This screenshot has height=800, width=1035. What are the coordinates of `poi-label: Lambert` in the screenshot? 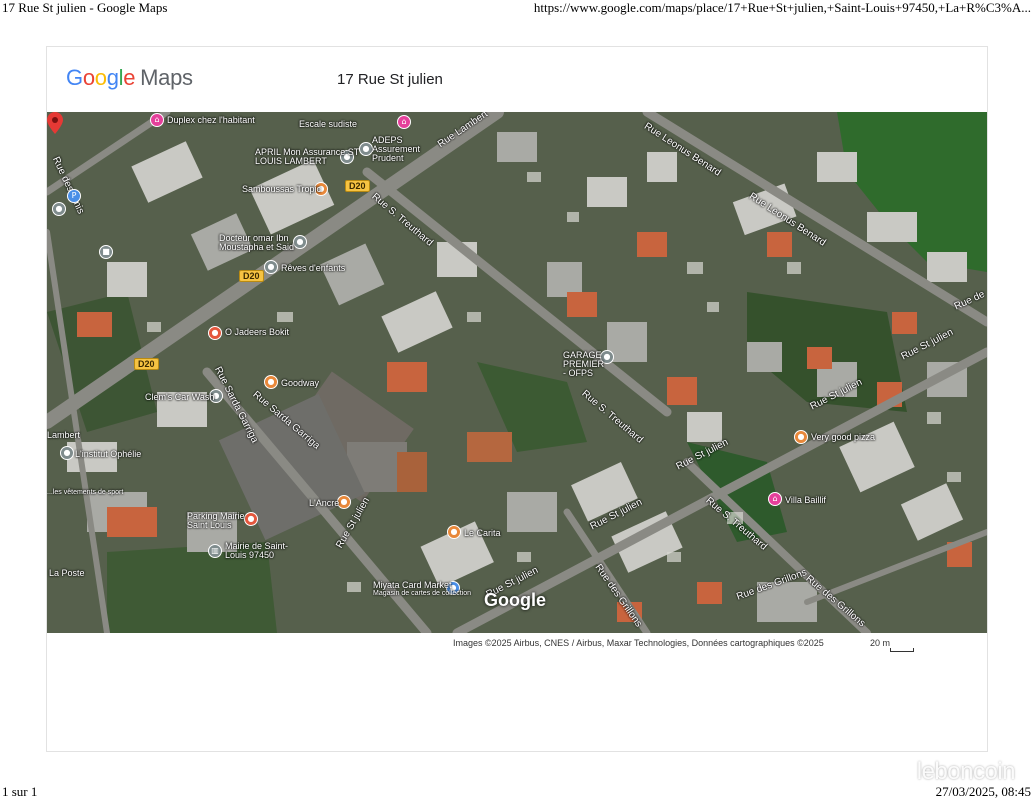 It's located at (64, 435).